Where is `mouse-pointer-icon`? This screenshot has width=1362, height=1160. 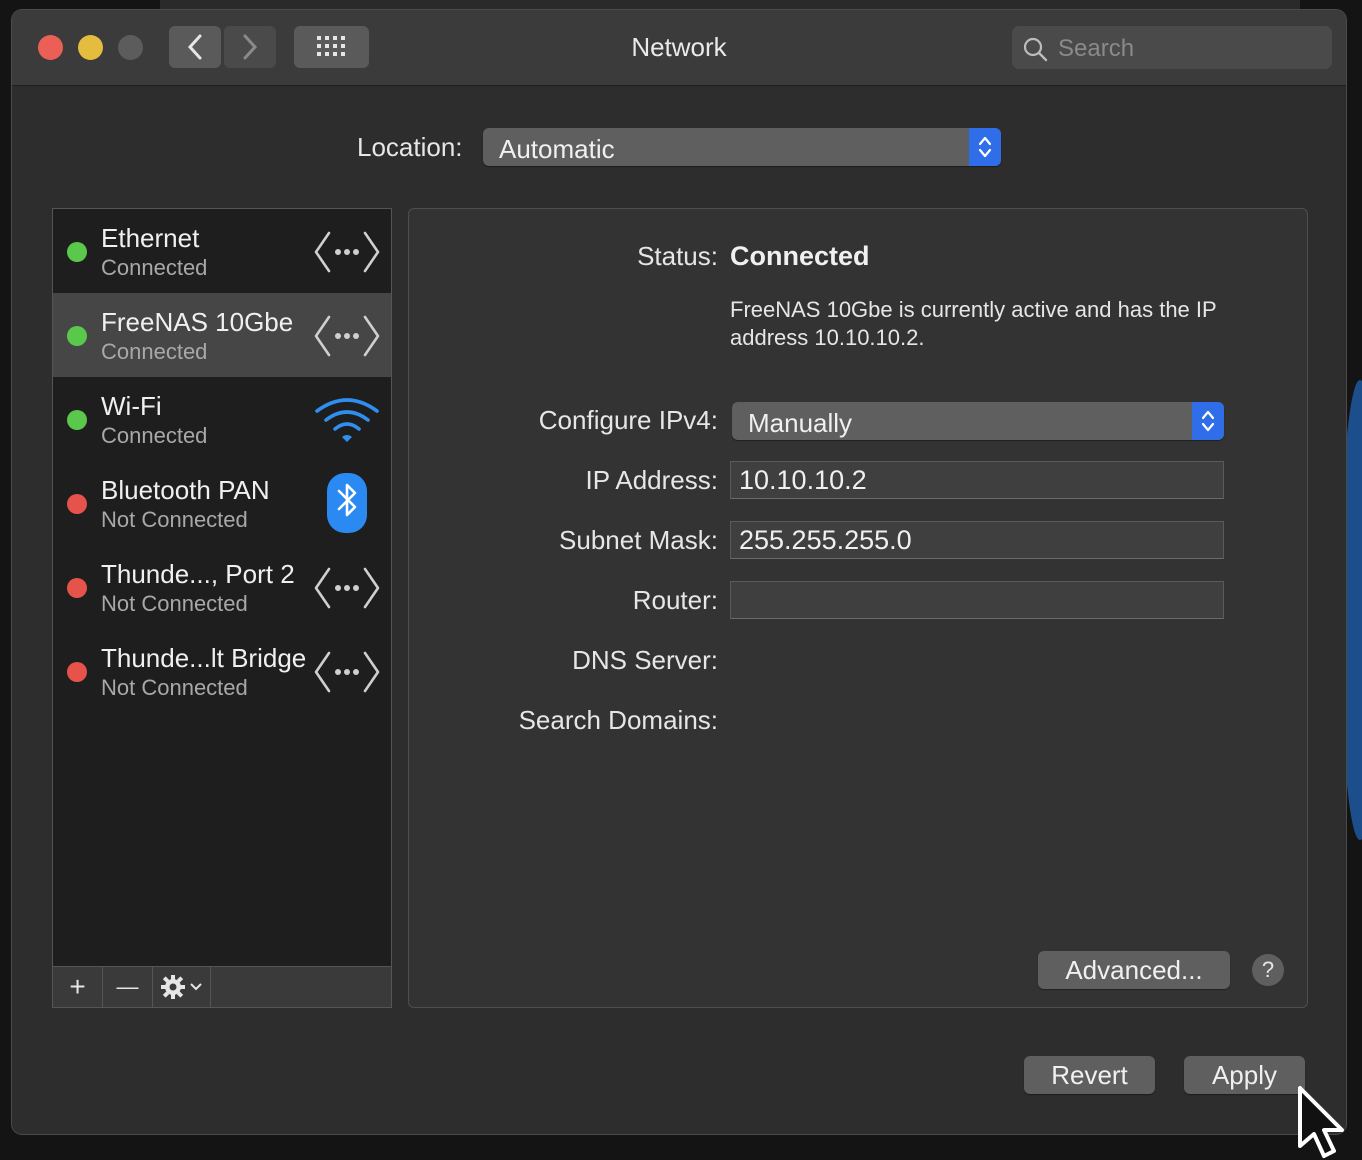
mouse-pointer-icon is located at coordinates (1321, 1122).